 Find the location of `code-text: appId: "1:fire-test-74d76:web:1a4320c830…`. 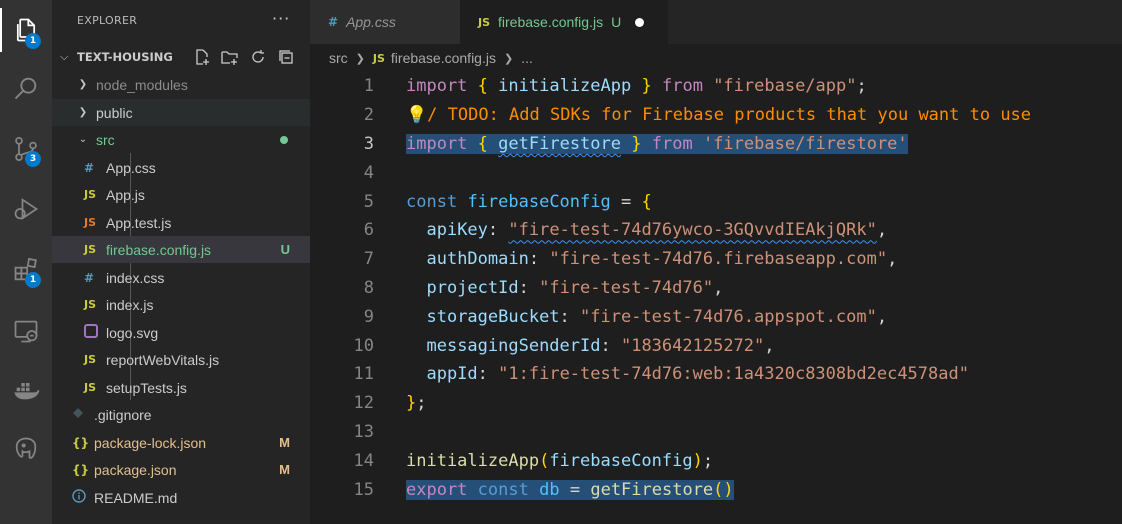

code-text: appId: "1:fire-test-74d76:web:1a4320c830… is located at coordinates (697, 374).